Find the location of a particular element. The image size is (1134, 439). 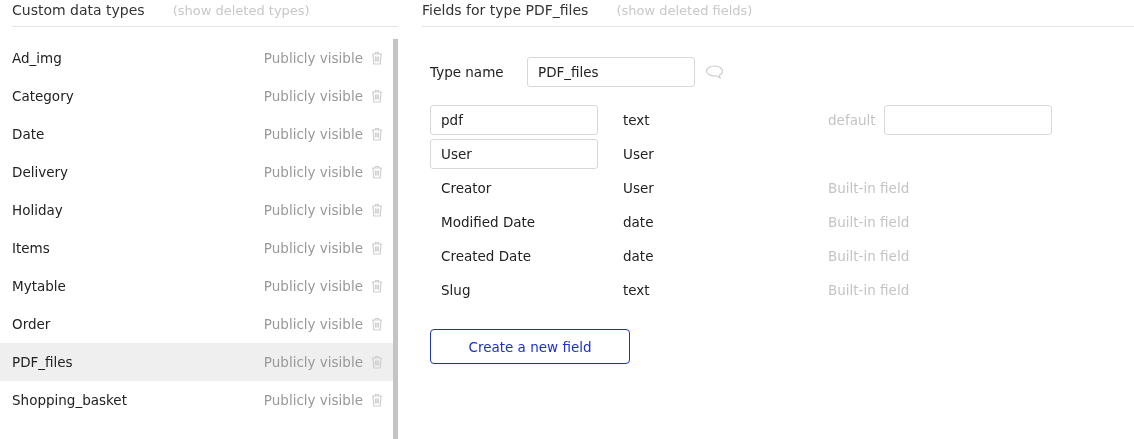

type-name: Mytable is located at coordinates (39, 286).